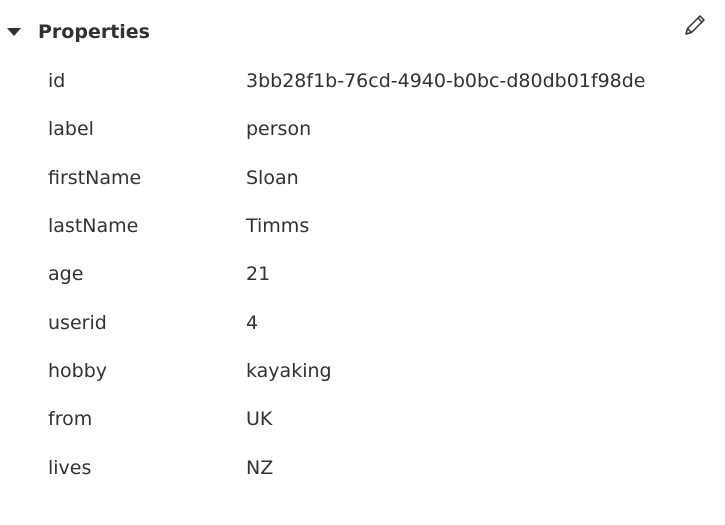  Describe the element at coordinates (77, 322) in the screenshot. I see `property-key: userid` at that location.